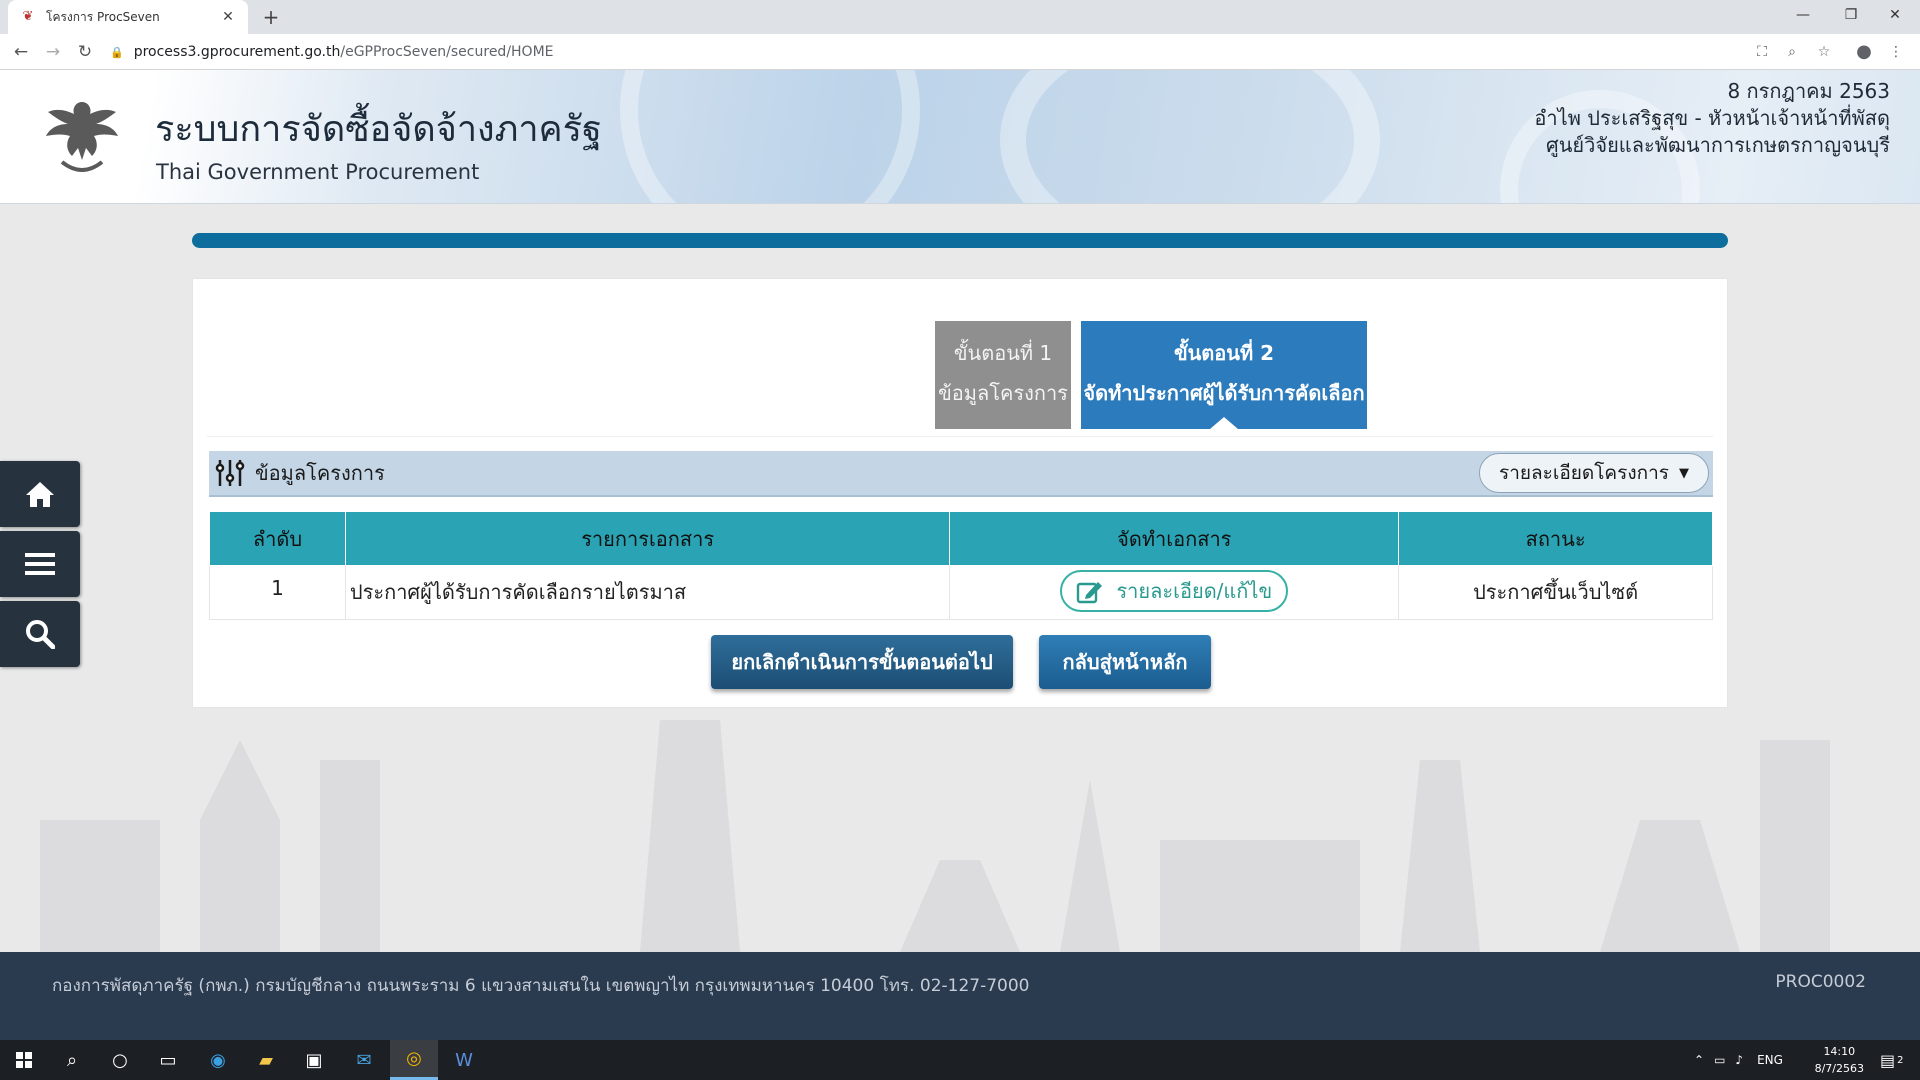 The width and height of the screenshot is (1920, 1080). I want to click on restore-icon: ❐, so click(1851, 15).